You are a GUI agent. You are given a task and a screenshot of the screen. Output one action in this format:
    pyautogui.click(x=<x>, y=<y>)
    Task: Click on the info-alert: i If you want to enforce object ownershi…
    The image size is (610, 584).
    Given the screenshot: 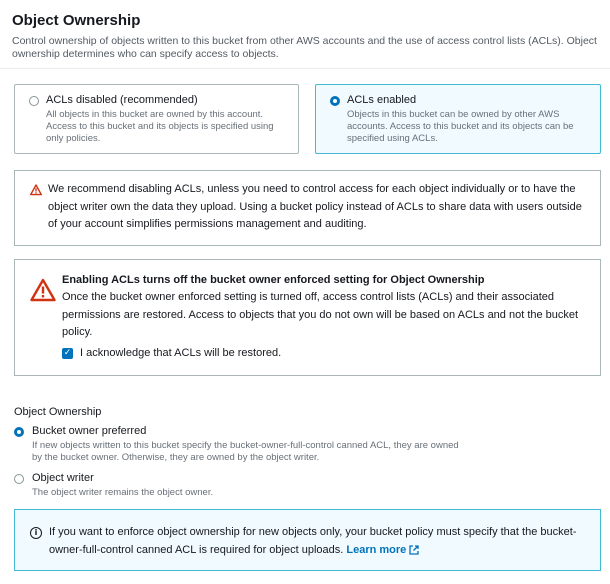 What is the action you would take?
    pyautogui.click(x=307, y=540)
    